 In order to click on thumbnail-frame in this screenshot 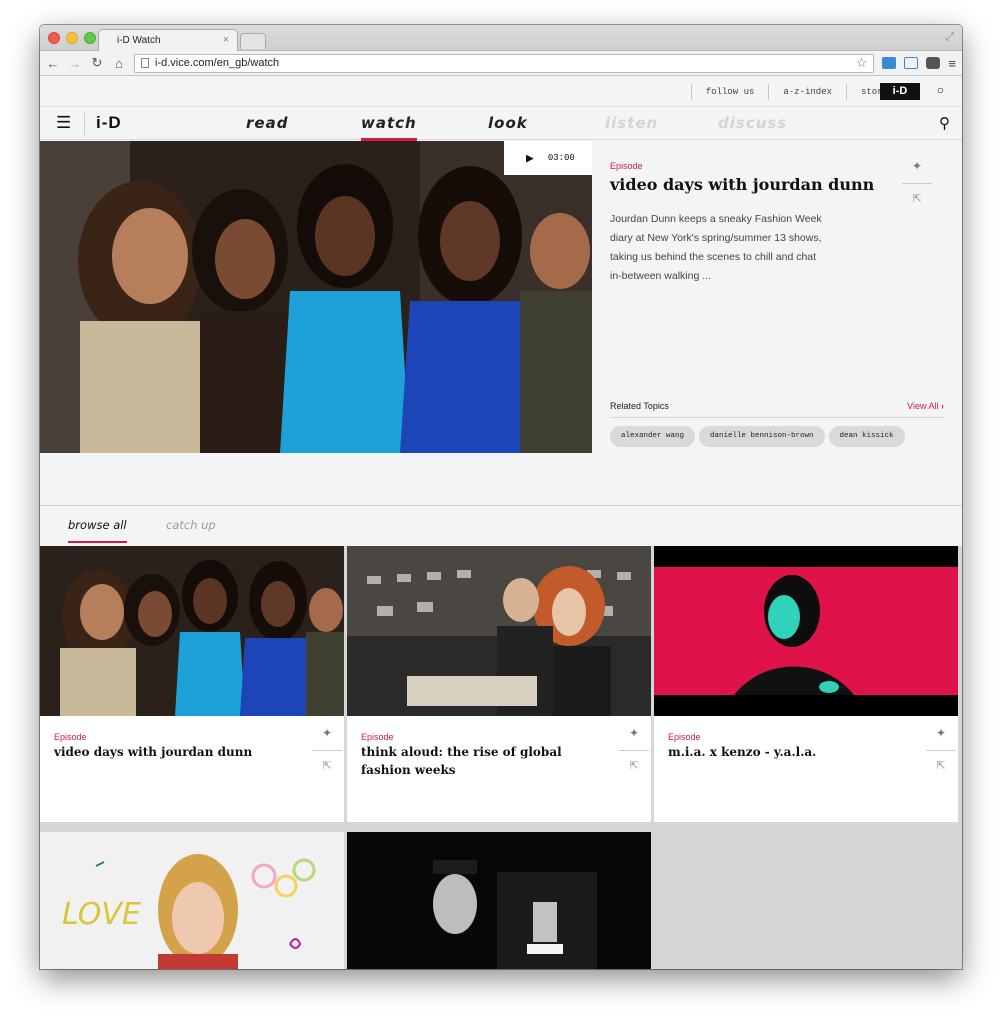, I will do `click(806, 631)`.